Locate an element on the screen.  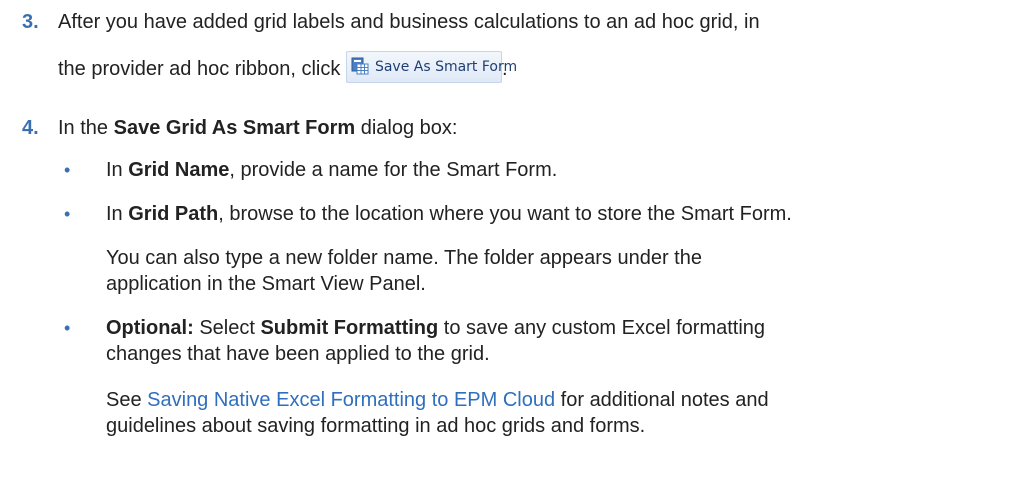
field-name: Grid Name is located at coordinates (179, 170).